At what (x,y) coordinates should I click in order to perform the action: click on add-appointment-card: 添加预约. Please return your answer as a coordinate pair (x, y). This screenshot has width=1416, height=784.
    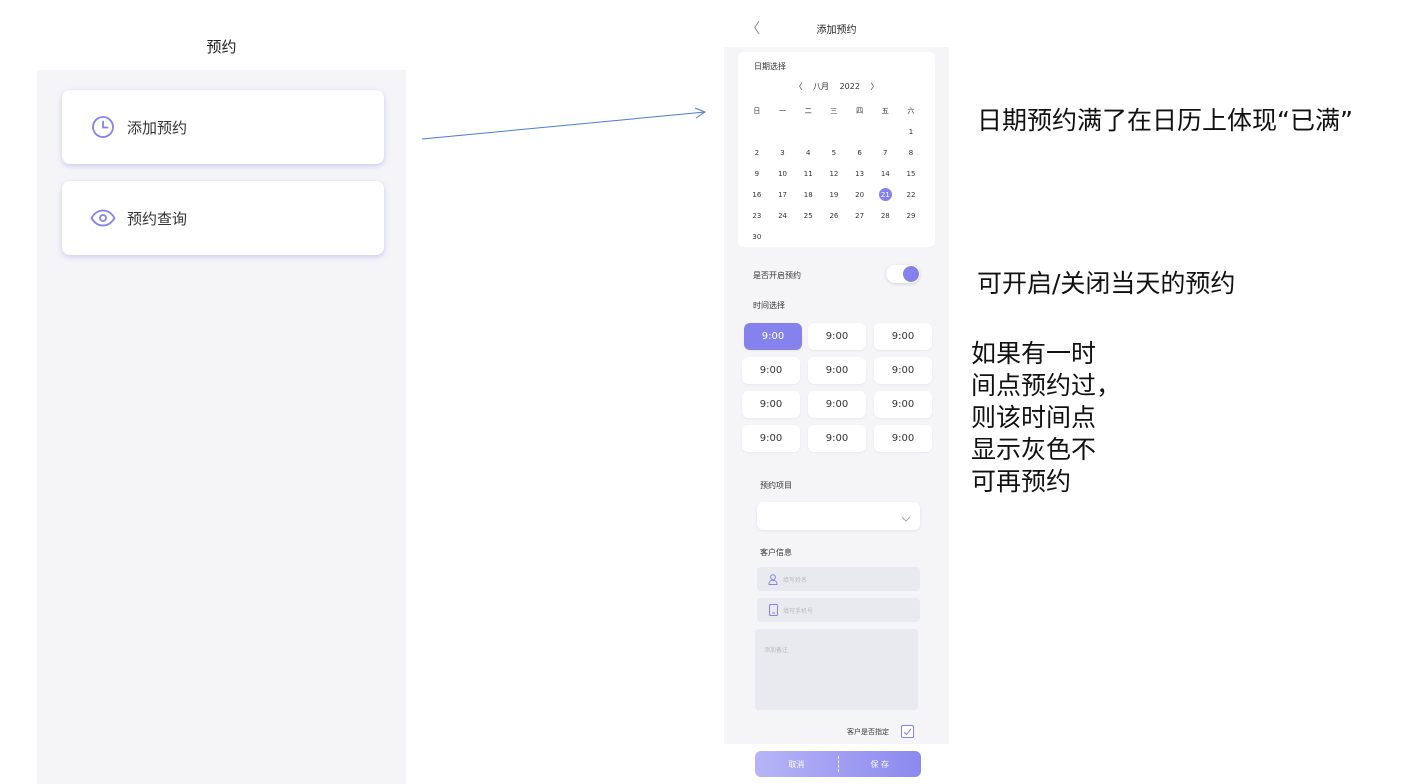
    Looking at the image, I should click on (223, 127).